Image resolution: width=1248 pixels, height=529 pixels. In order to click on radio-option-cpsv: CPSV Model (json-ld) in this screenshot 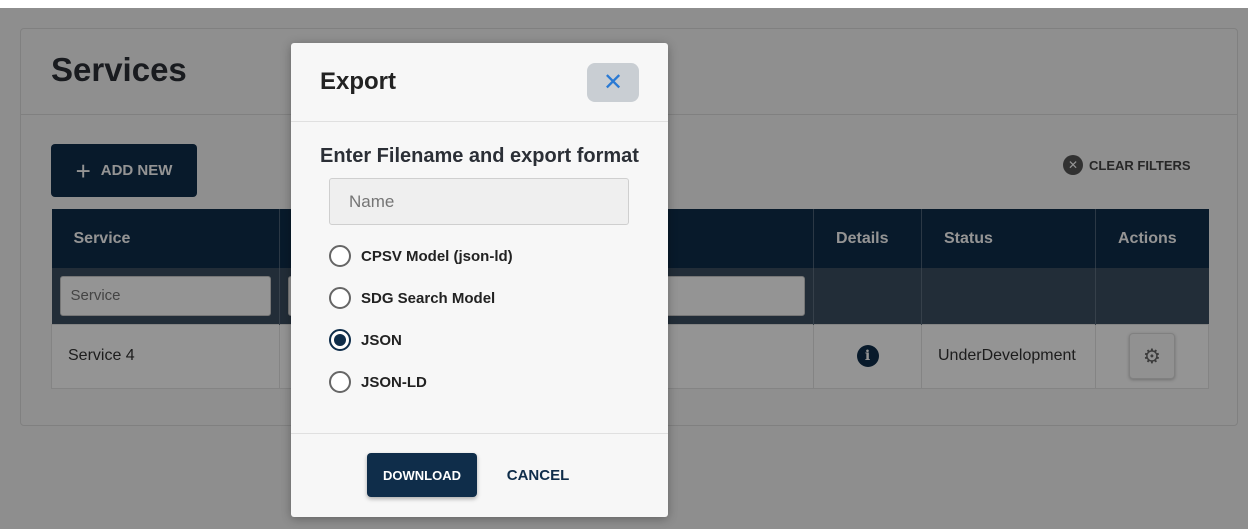, I will do `click(421, 256)`.